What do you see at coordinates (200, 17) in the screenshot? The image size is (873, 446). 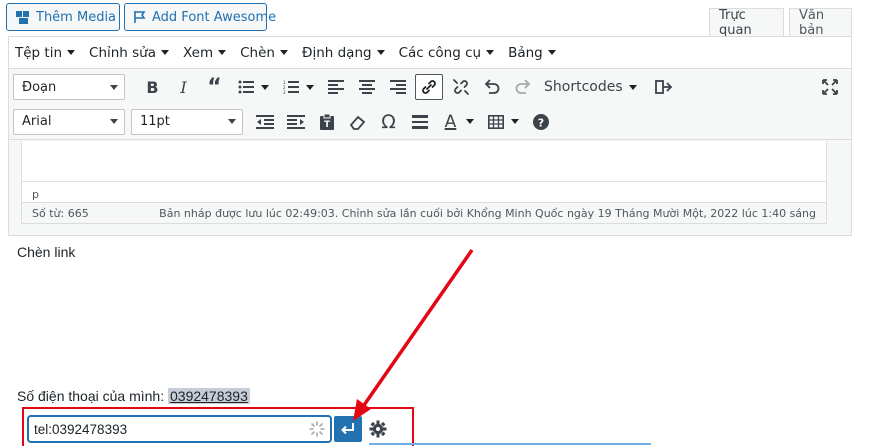 I see `add-font-awesome-button: Add Font Awesome` at bounding box center [200, 17].